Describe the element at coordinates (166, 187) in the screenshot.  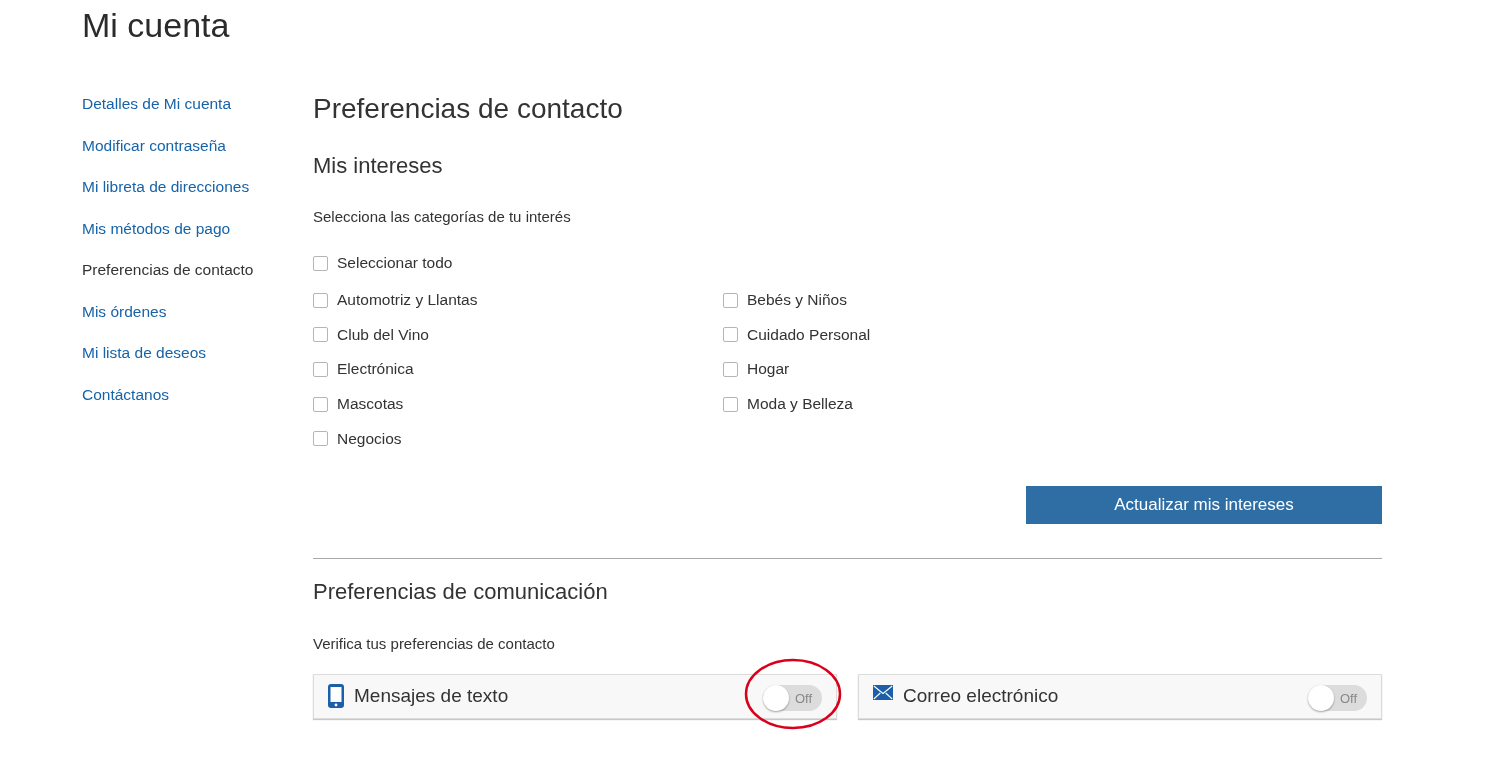
I see `sidebar-link: Mi libreta de direcciones` at that location.